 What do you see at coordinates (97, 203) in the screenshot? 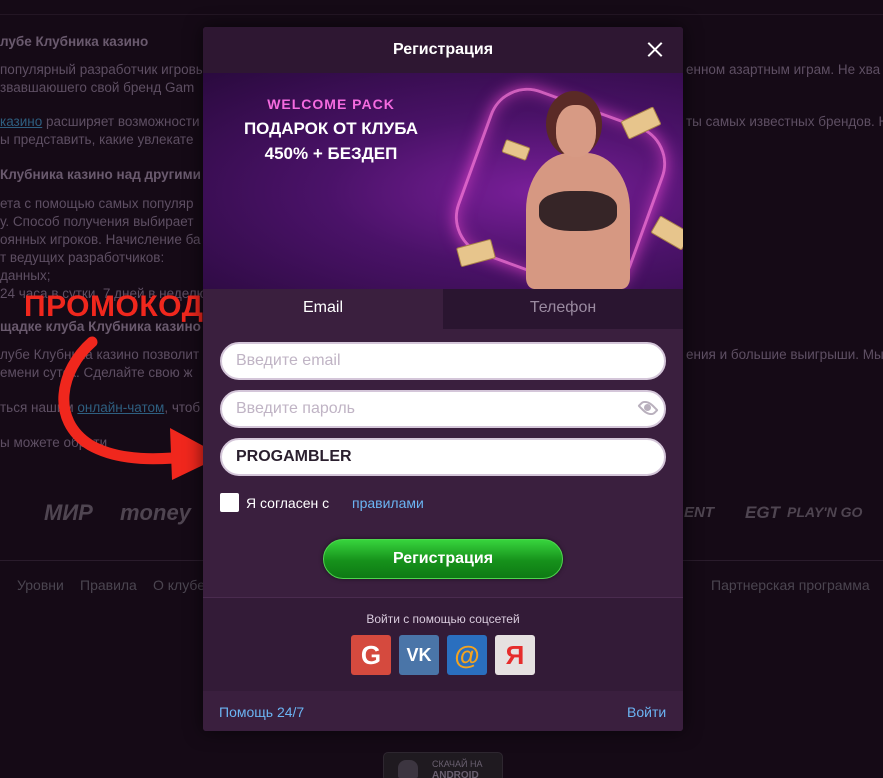
I see `article-line: ета с помощью самых популяр` at bounding box center [97, 203].